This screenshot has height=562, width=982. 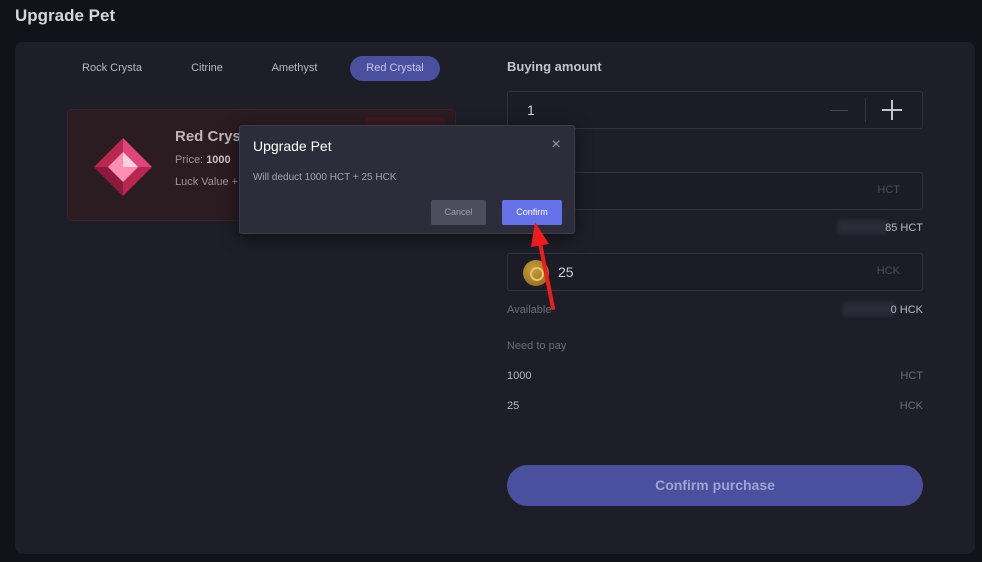 I want to click on hck-value: 25, so click(x=566, y=272).